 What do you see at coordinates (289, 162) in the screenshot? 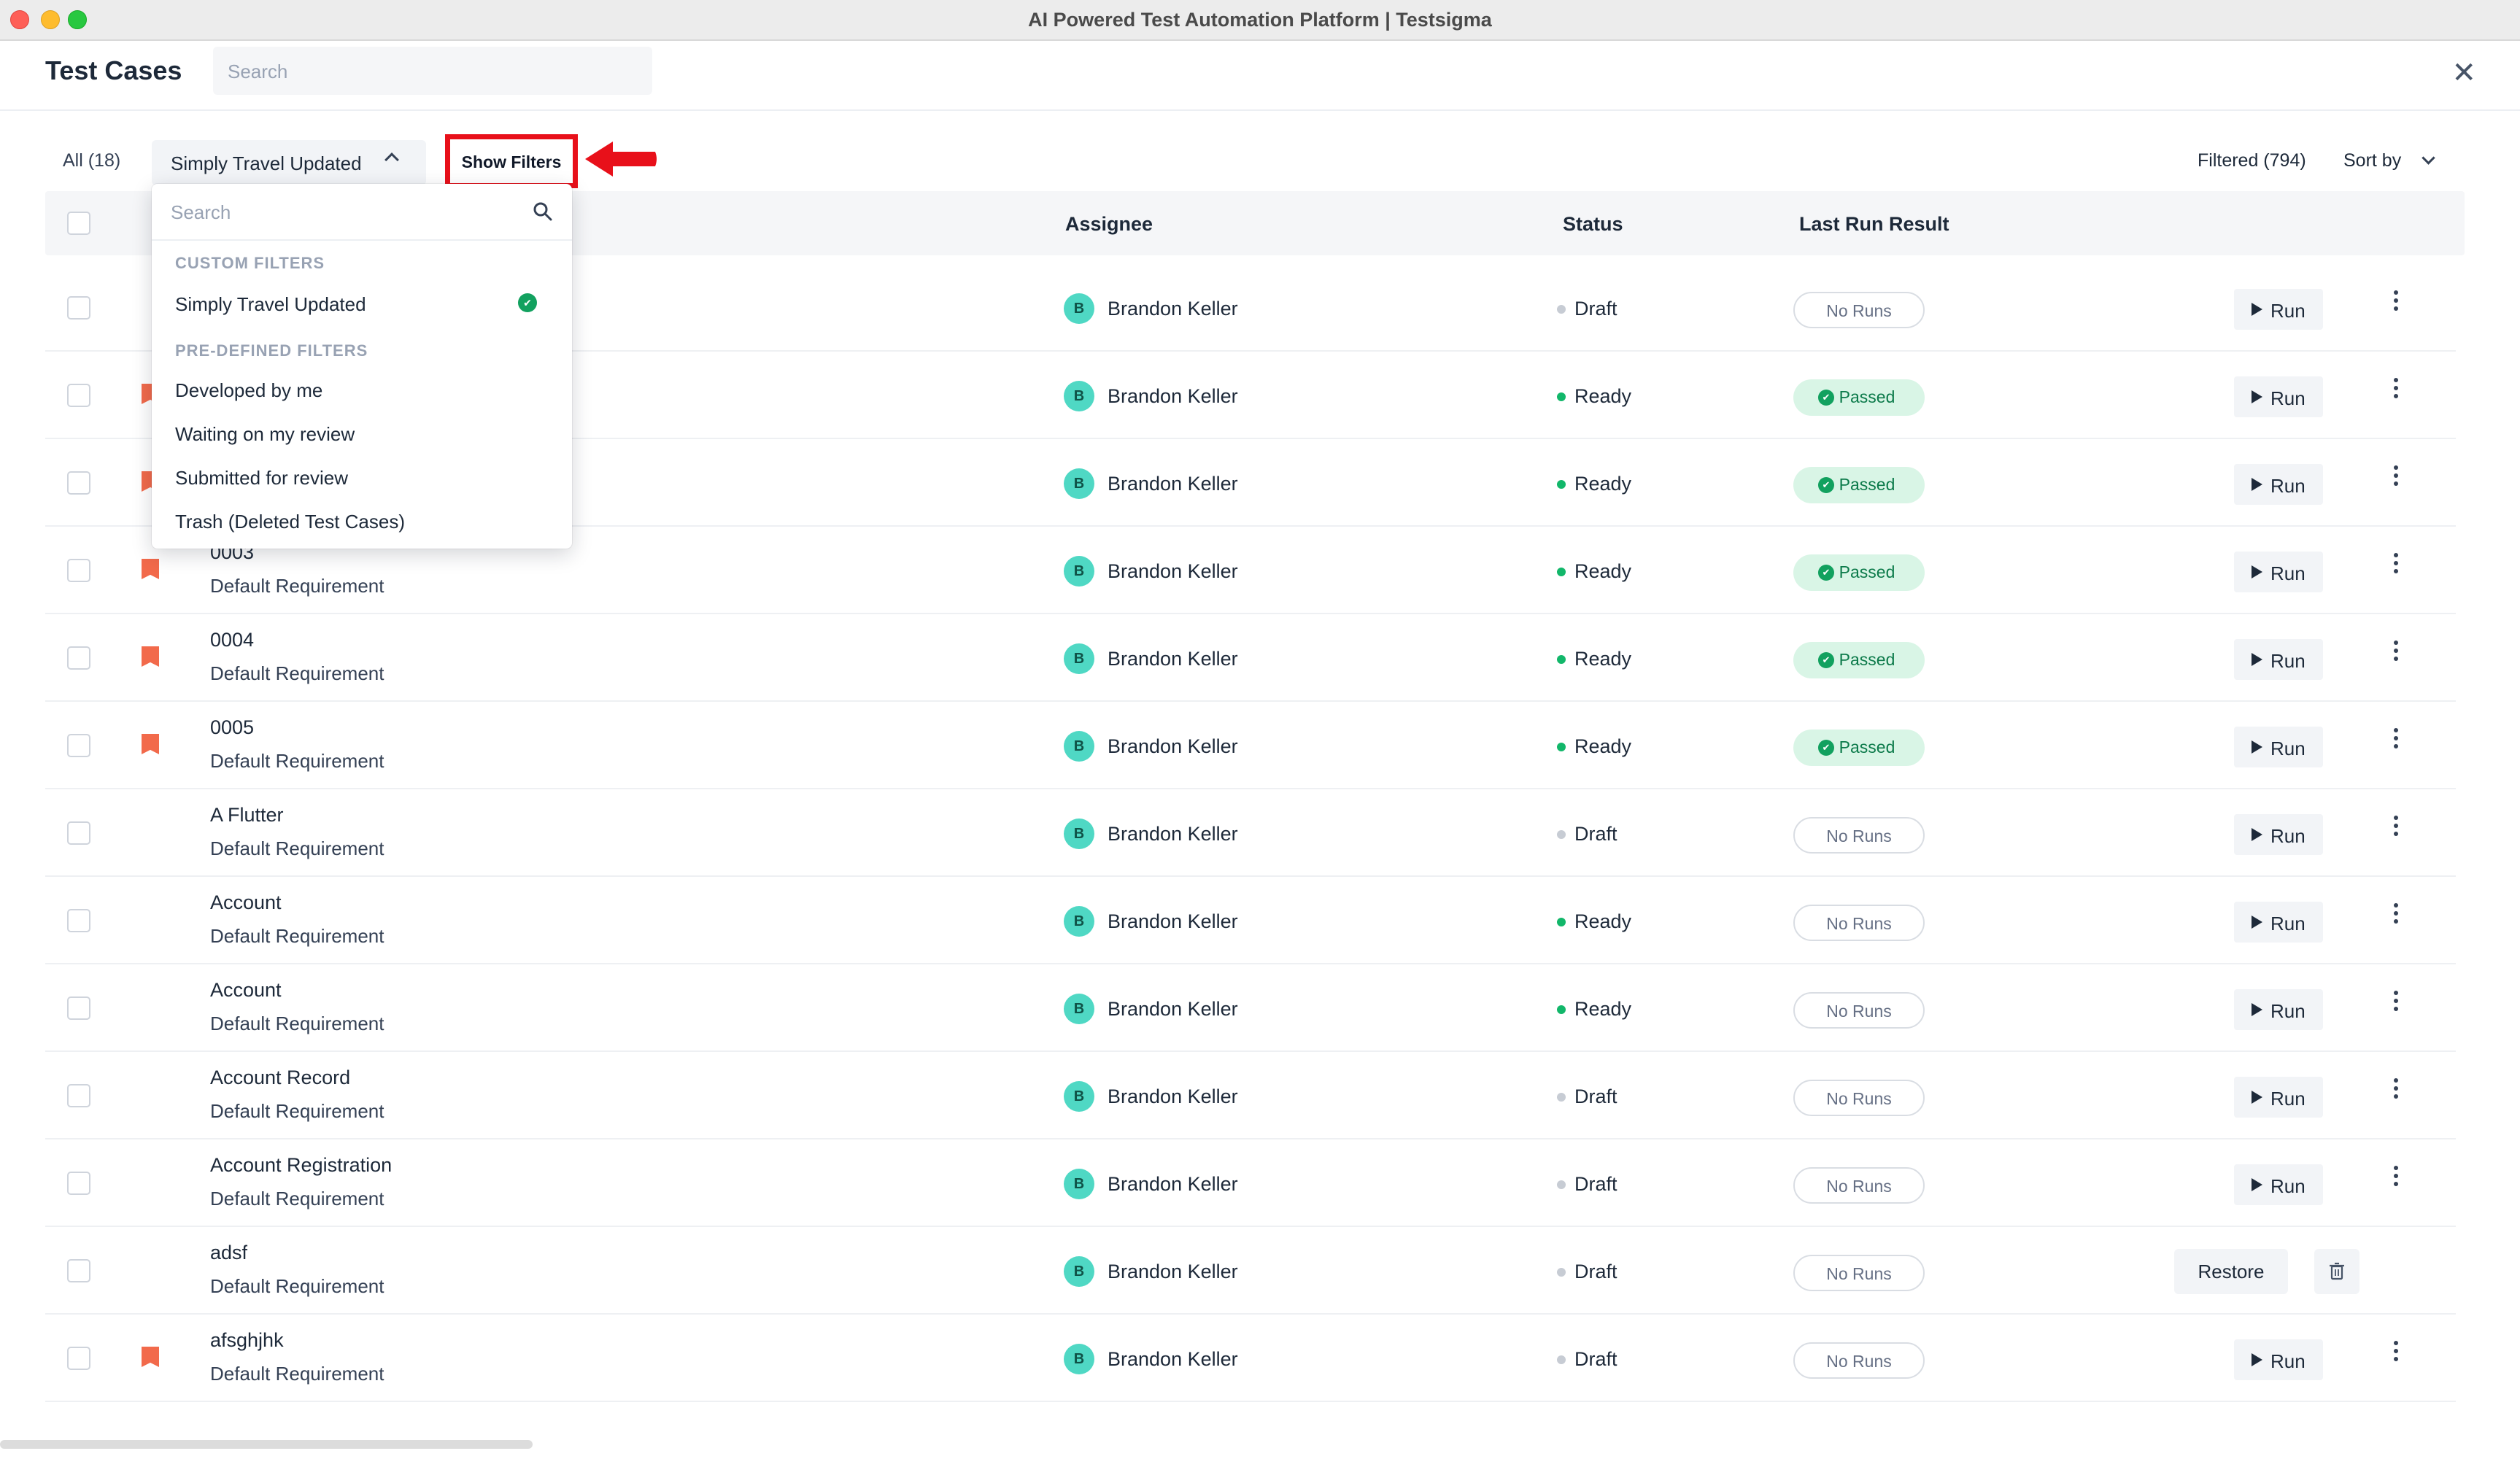
I see `filter-select: Simply Travel Updated` at bounding box center [289, 162].